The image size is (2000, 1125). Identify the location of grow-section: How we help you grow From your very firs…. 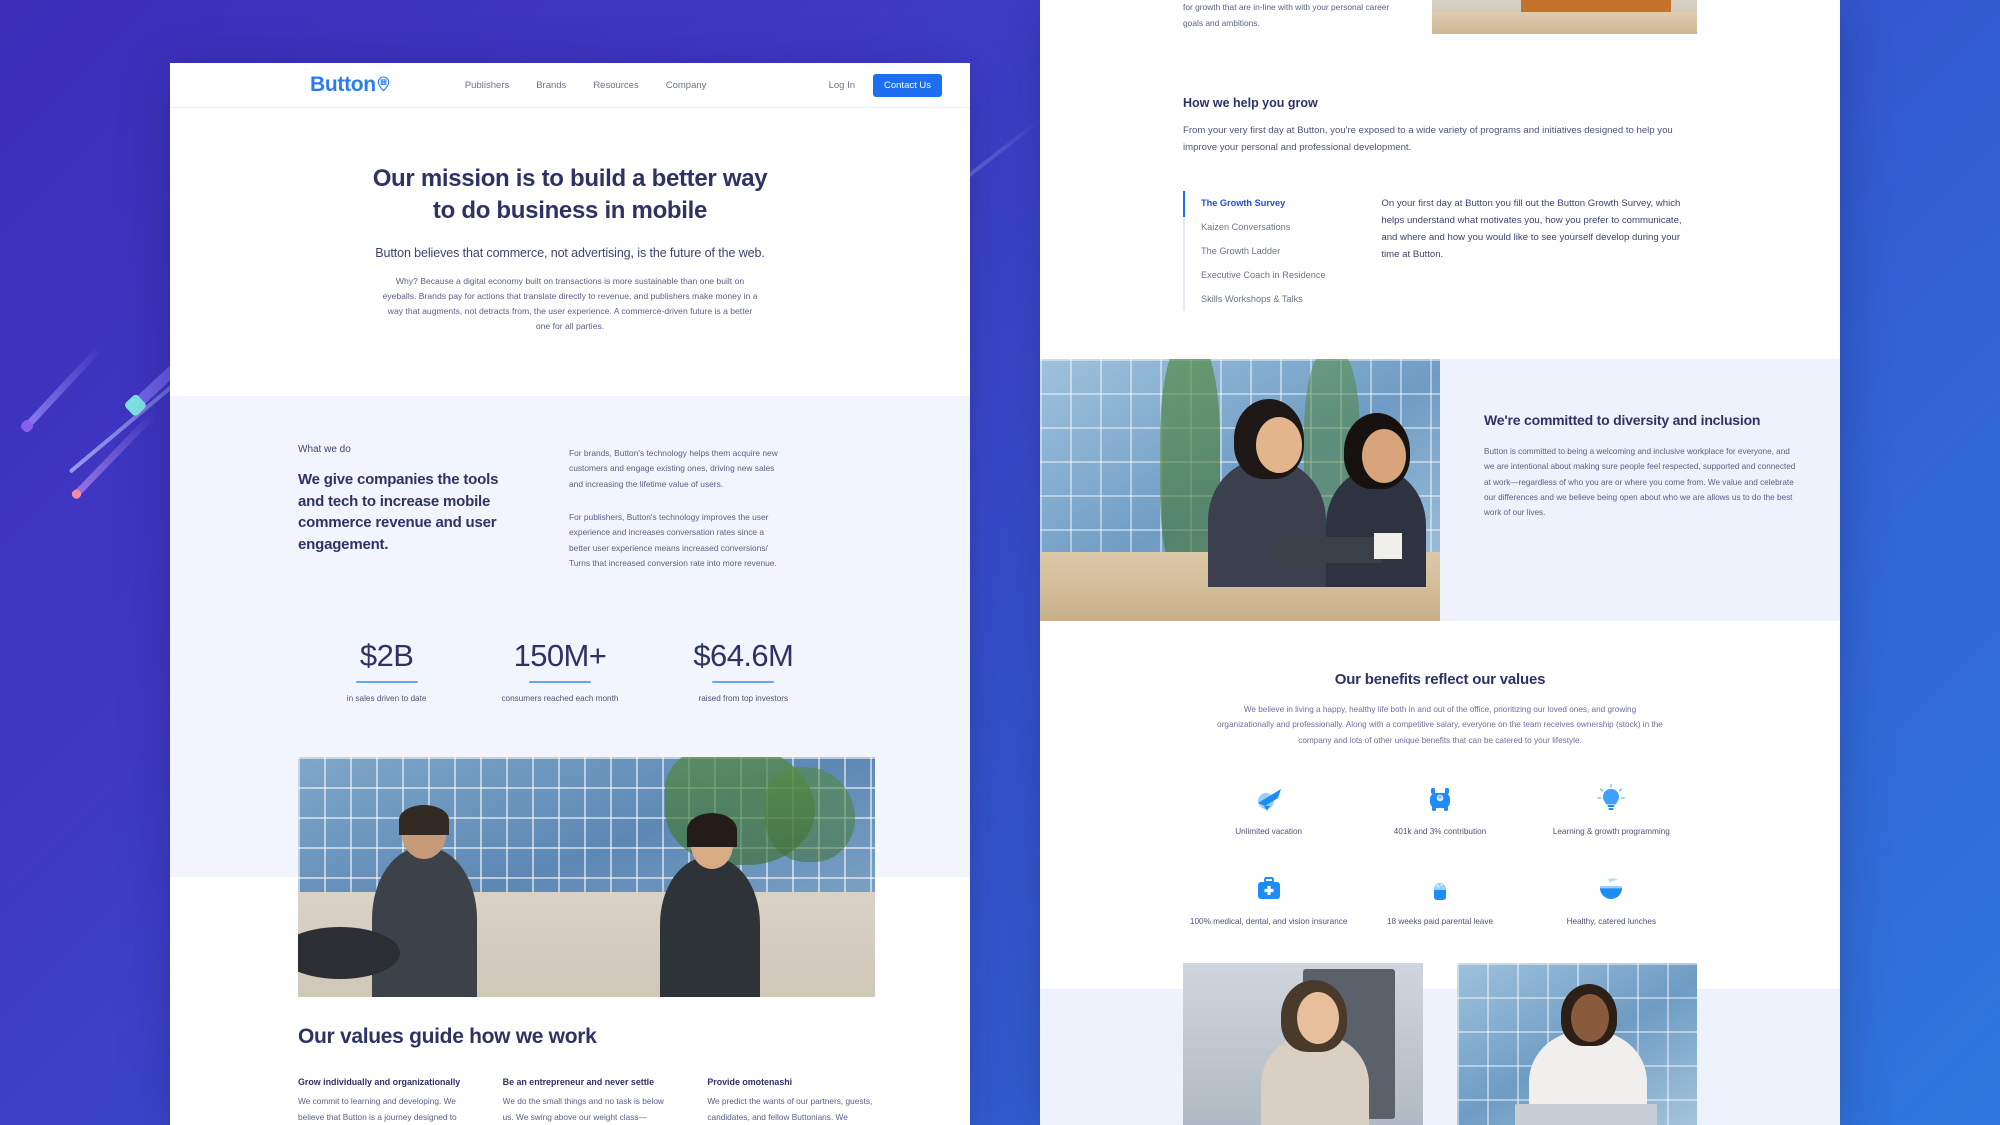
(1440, 203).